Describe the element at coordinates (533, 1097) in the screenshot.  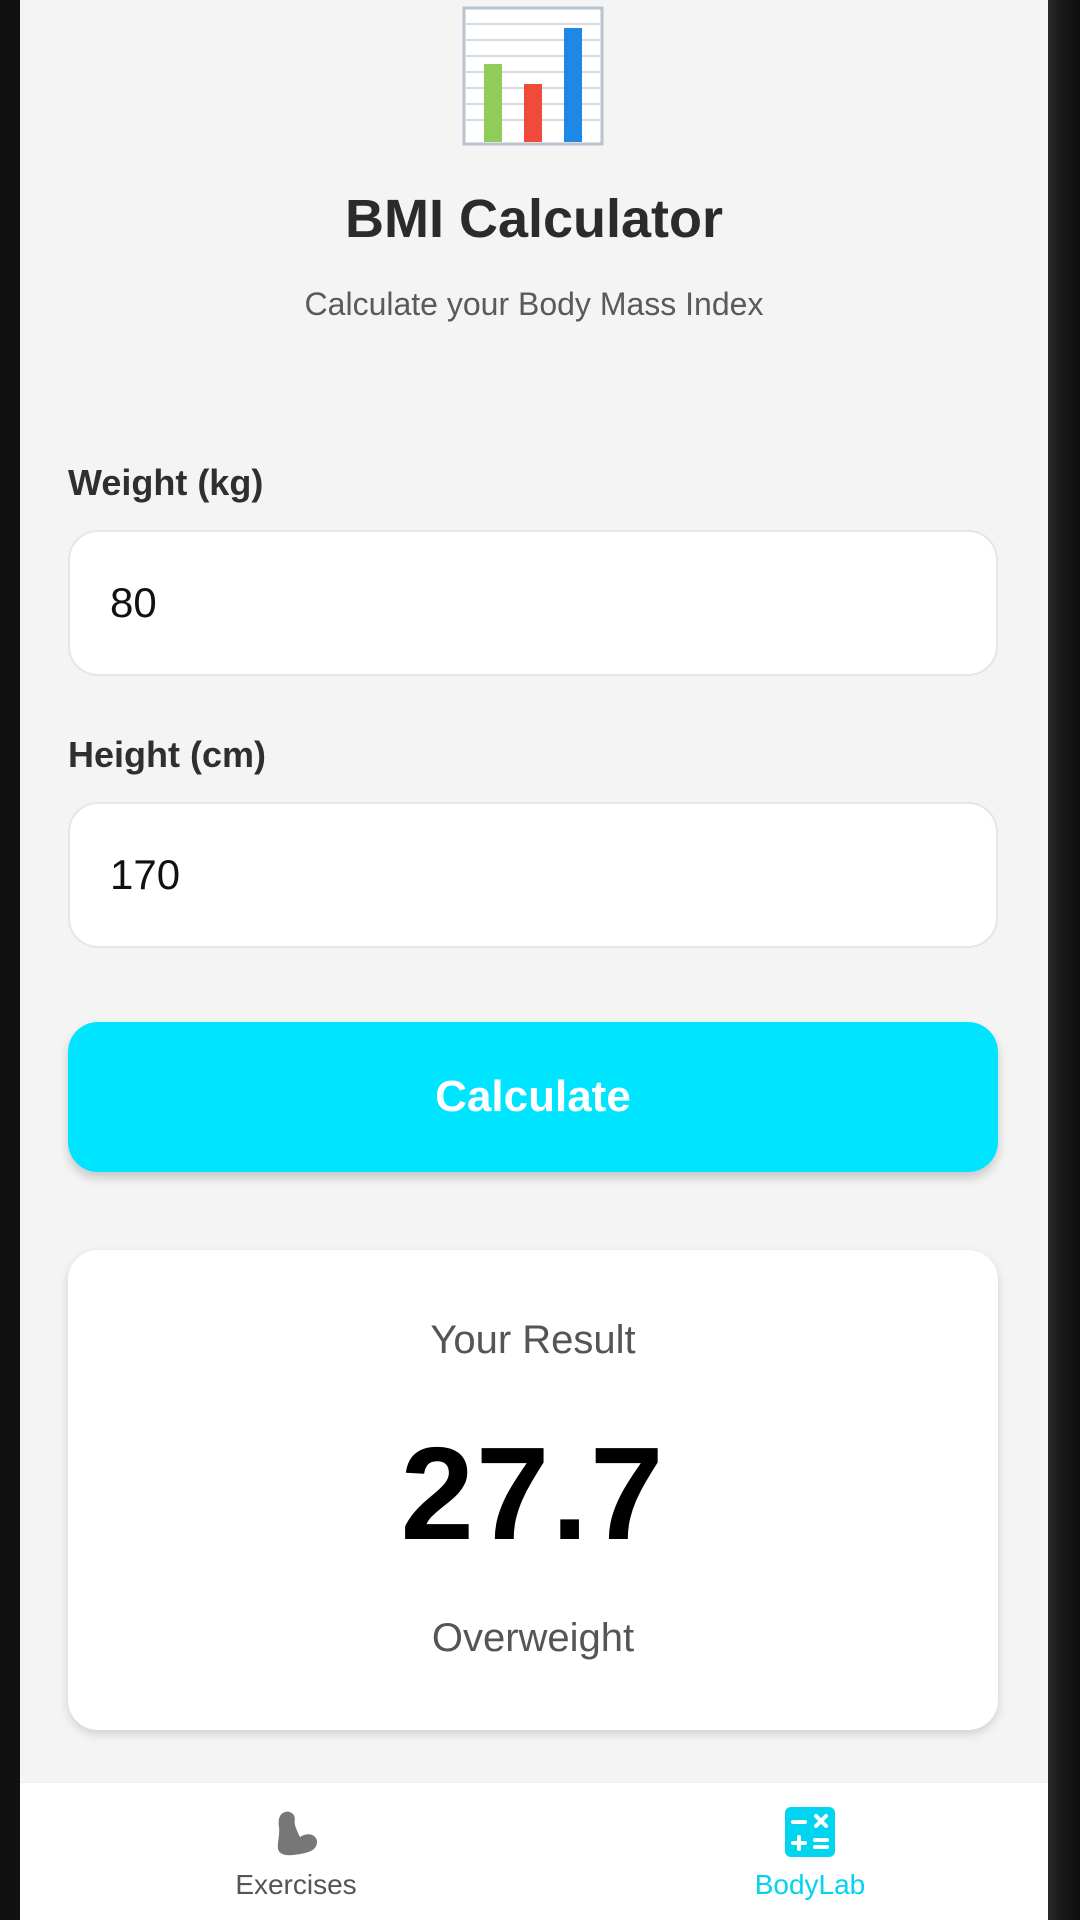
I see `calculate-button: Calculate` at that location.